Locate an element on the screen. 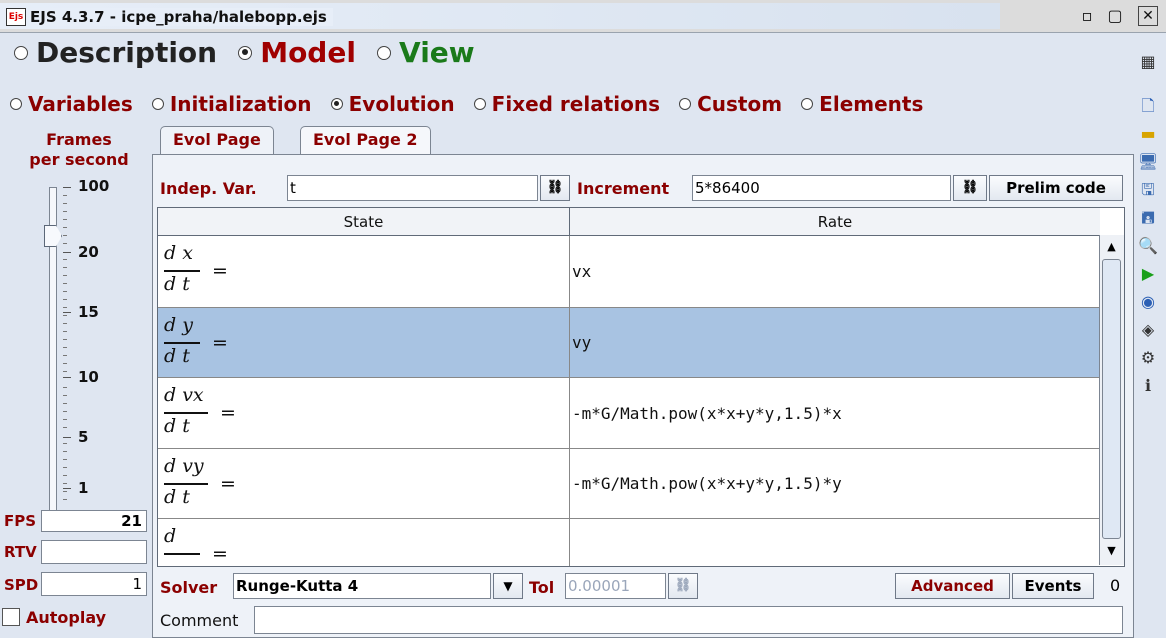 The width and height of the screenshot is (1166, 638). minimize-icon: ▫ is located at coordinates (1087, 16).